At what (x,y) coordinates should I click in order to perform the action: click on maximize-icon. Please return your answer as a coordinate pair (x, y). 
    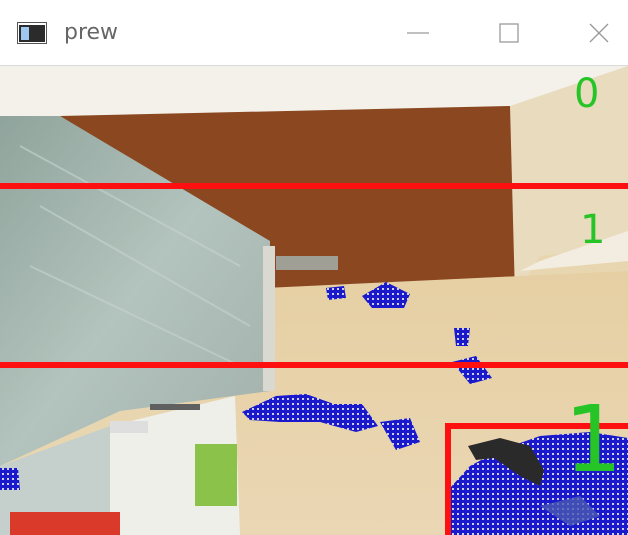
    Looking at the image, I should click on (509, 33).